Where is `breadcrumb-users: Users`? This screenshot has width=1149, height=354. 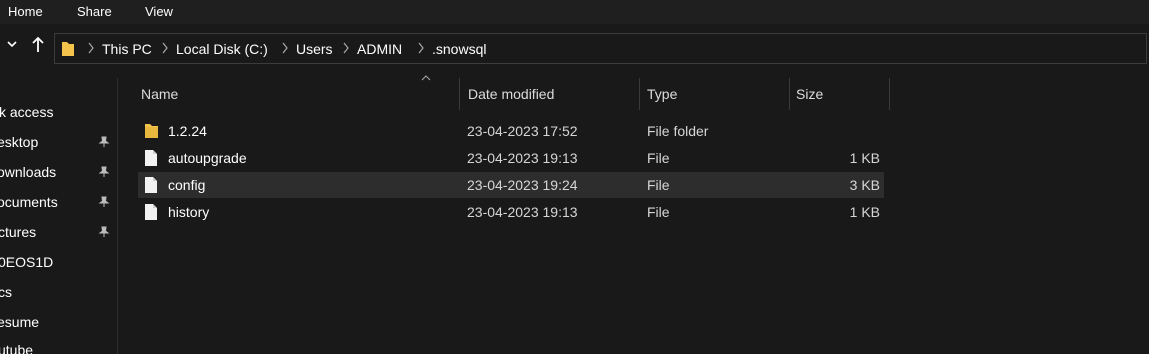
breadcrumb-users: Users is located at coordinates (314, 49).